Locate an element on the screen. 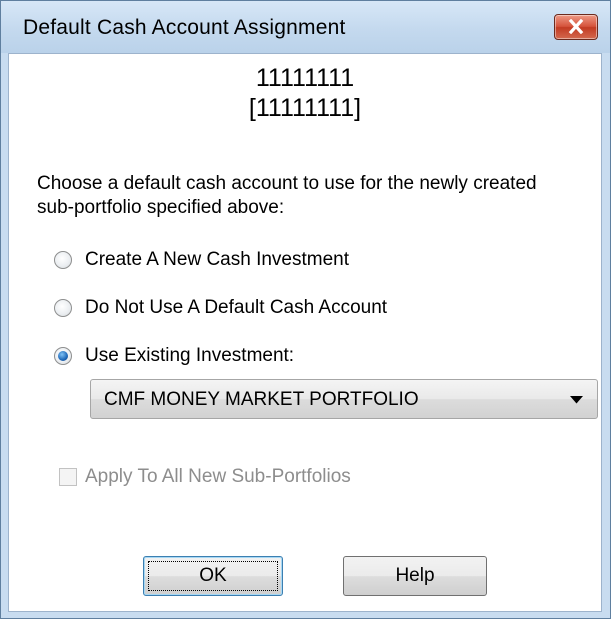 This screenshot has height=619, width=611. close-icon is located at coordinates (576, 26).